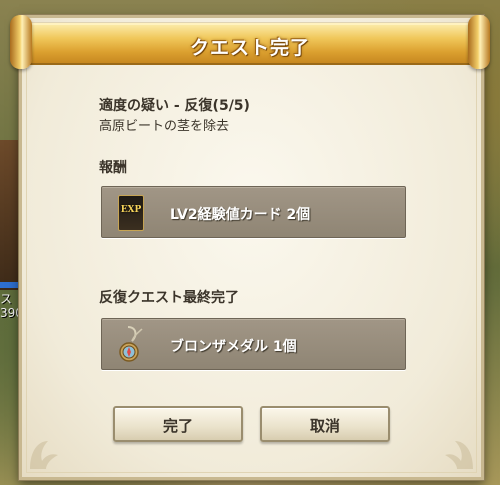  What do you see at coordinates (325, 424) in the screenshot?
I see `cancel-button: 取消` at bounding box center [325, 424].